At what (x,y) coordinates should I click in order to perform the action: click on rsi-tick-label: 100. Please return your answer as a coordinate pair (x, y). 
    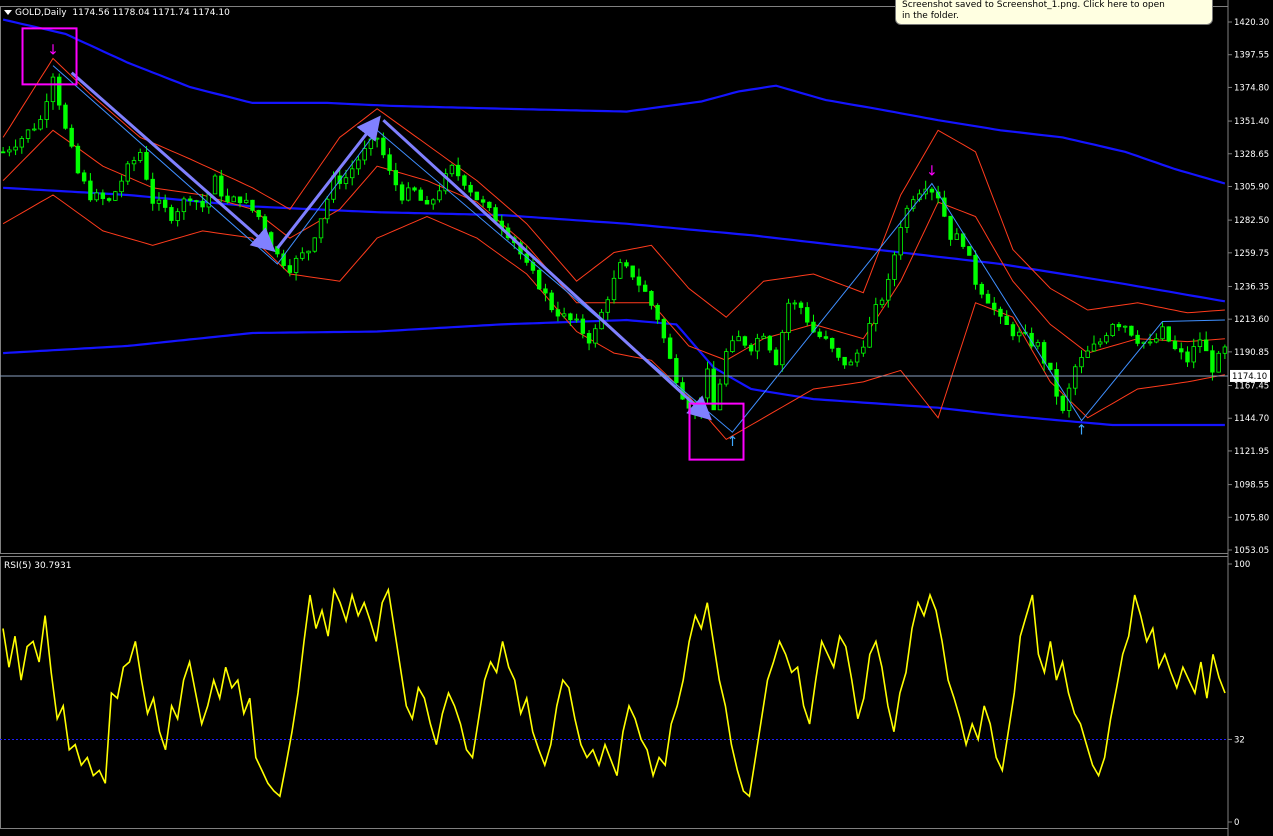
    Looking at the image, I should click on (1242, 565).